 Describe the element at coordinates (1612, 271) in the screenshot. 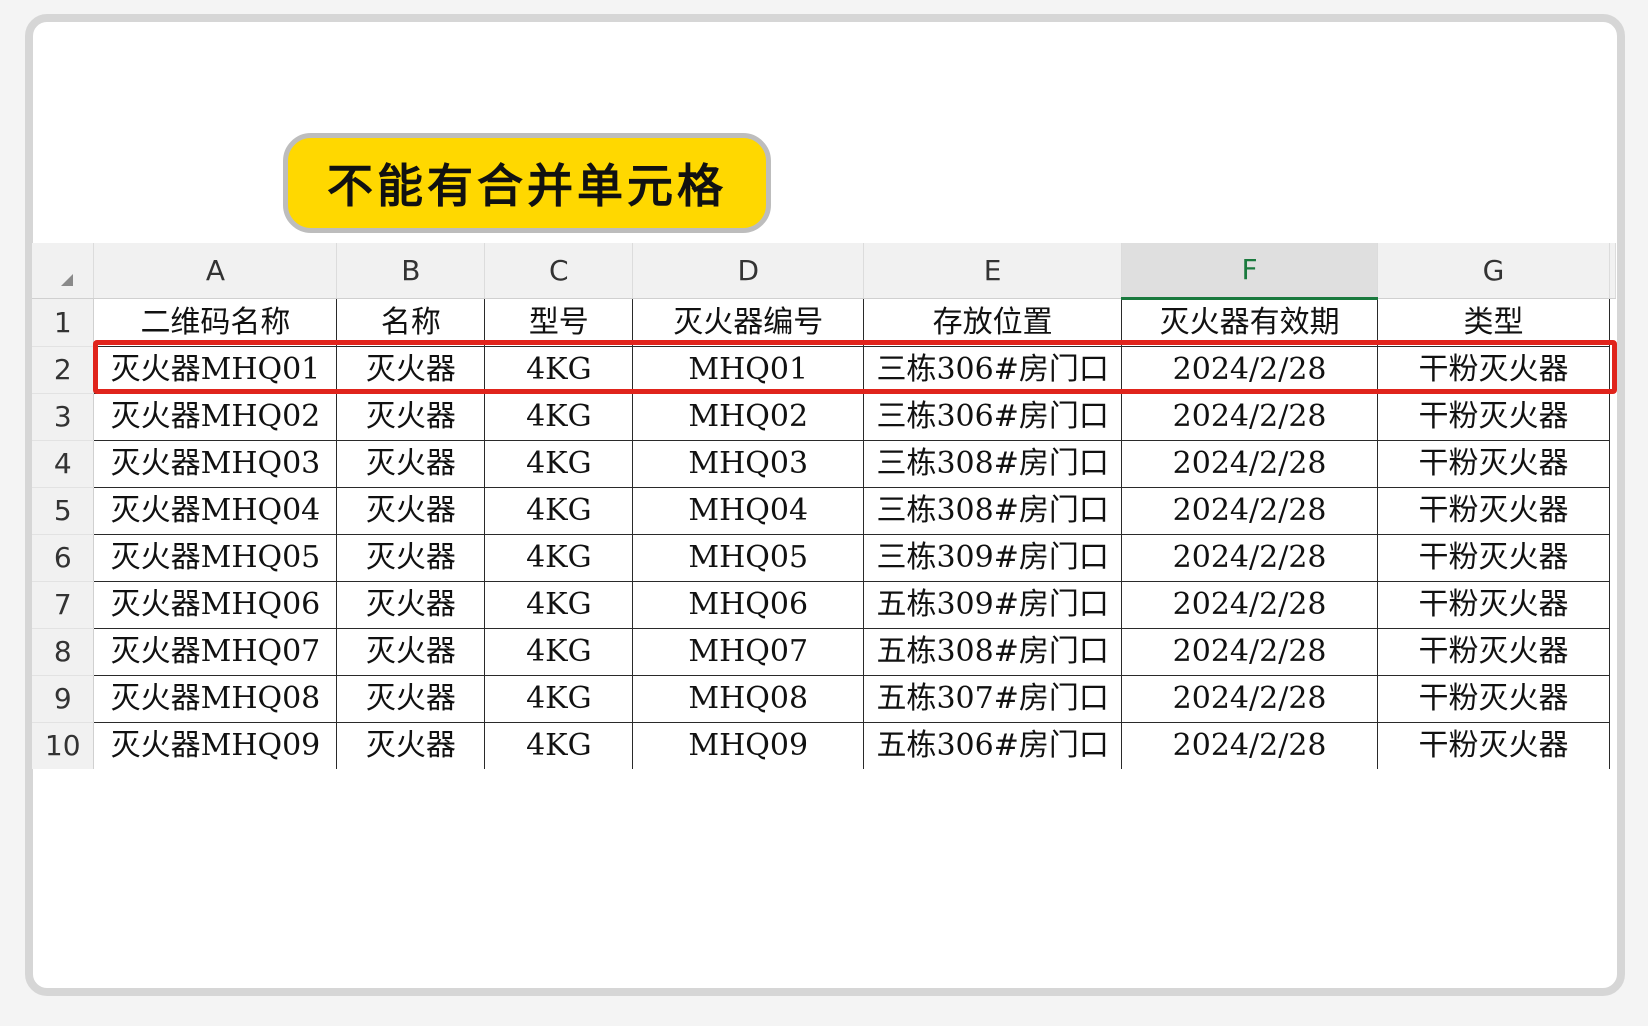

I see `column-header-filler` at that location.